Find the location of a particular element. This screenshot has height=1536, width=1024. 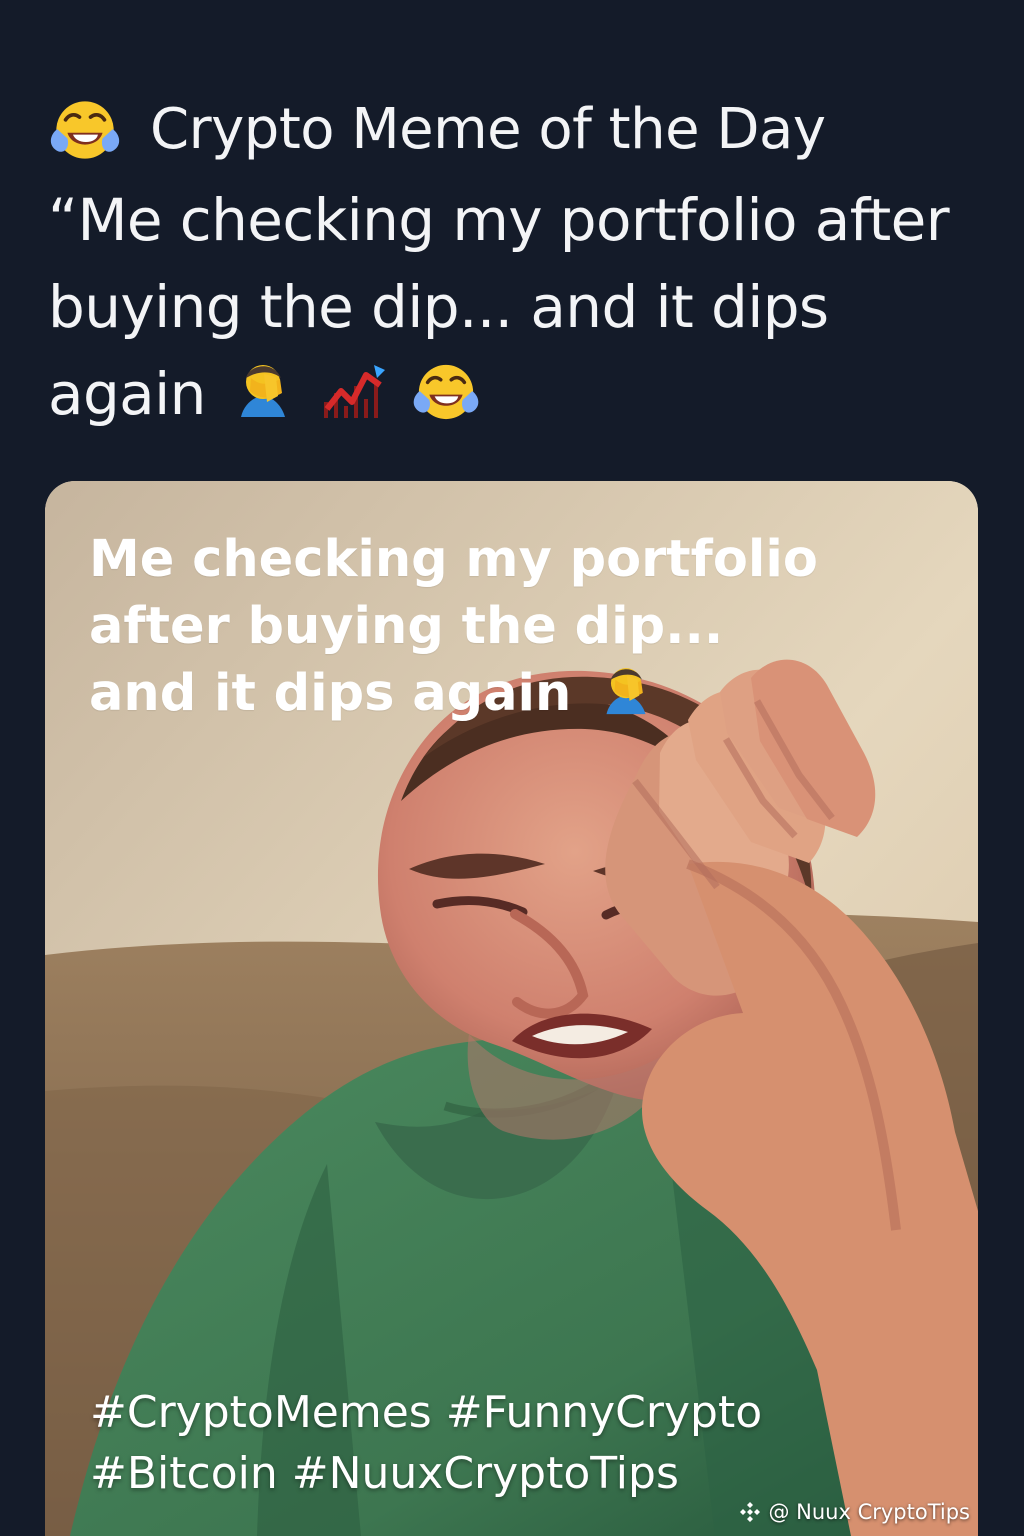

watermark-text: @ Nuux CryptoTips is located at coordinates (869, 1512).